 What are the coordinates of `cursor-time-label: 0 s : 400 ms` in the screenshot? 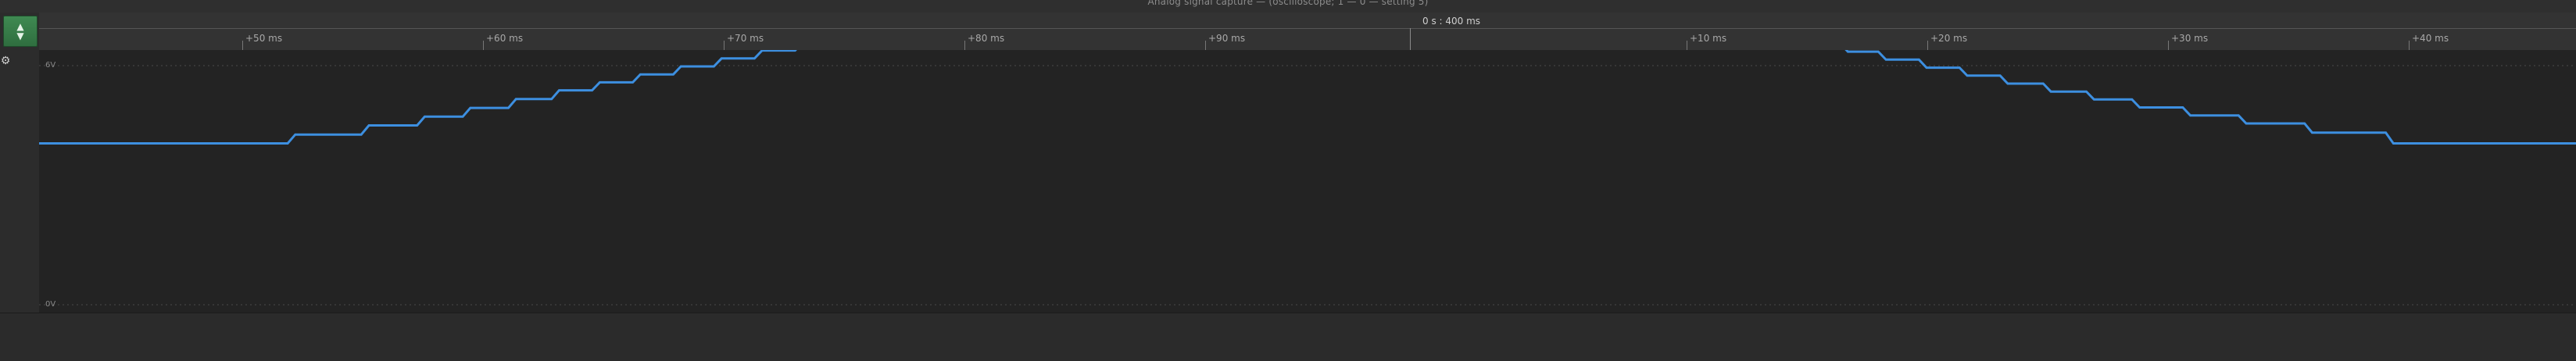 It's located at (1451, 21).